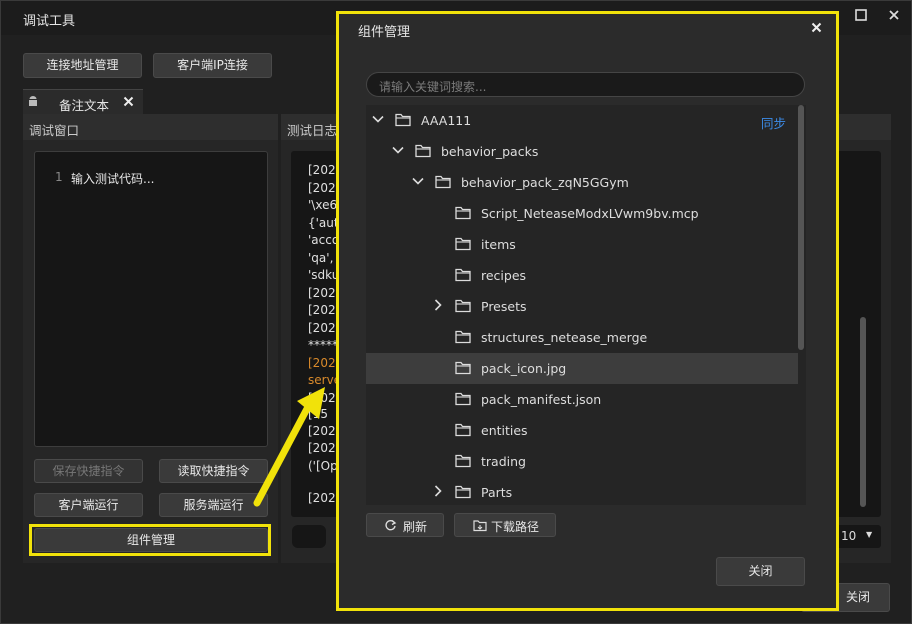  What do you see at coordinates (88, 471) in the screenshot?
I see `save-shortcut-button: 保存快捷指令` at bounding box center [88, 471].